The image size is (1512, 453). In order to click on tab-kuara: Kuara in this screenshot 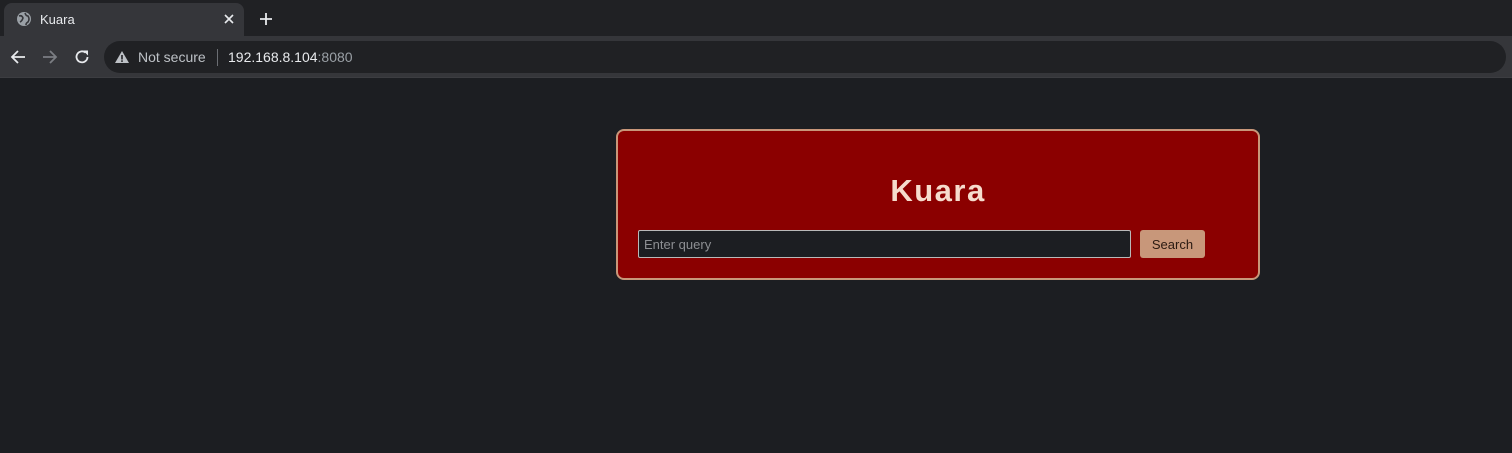, I will do `click(124, 19)`.